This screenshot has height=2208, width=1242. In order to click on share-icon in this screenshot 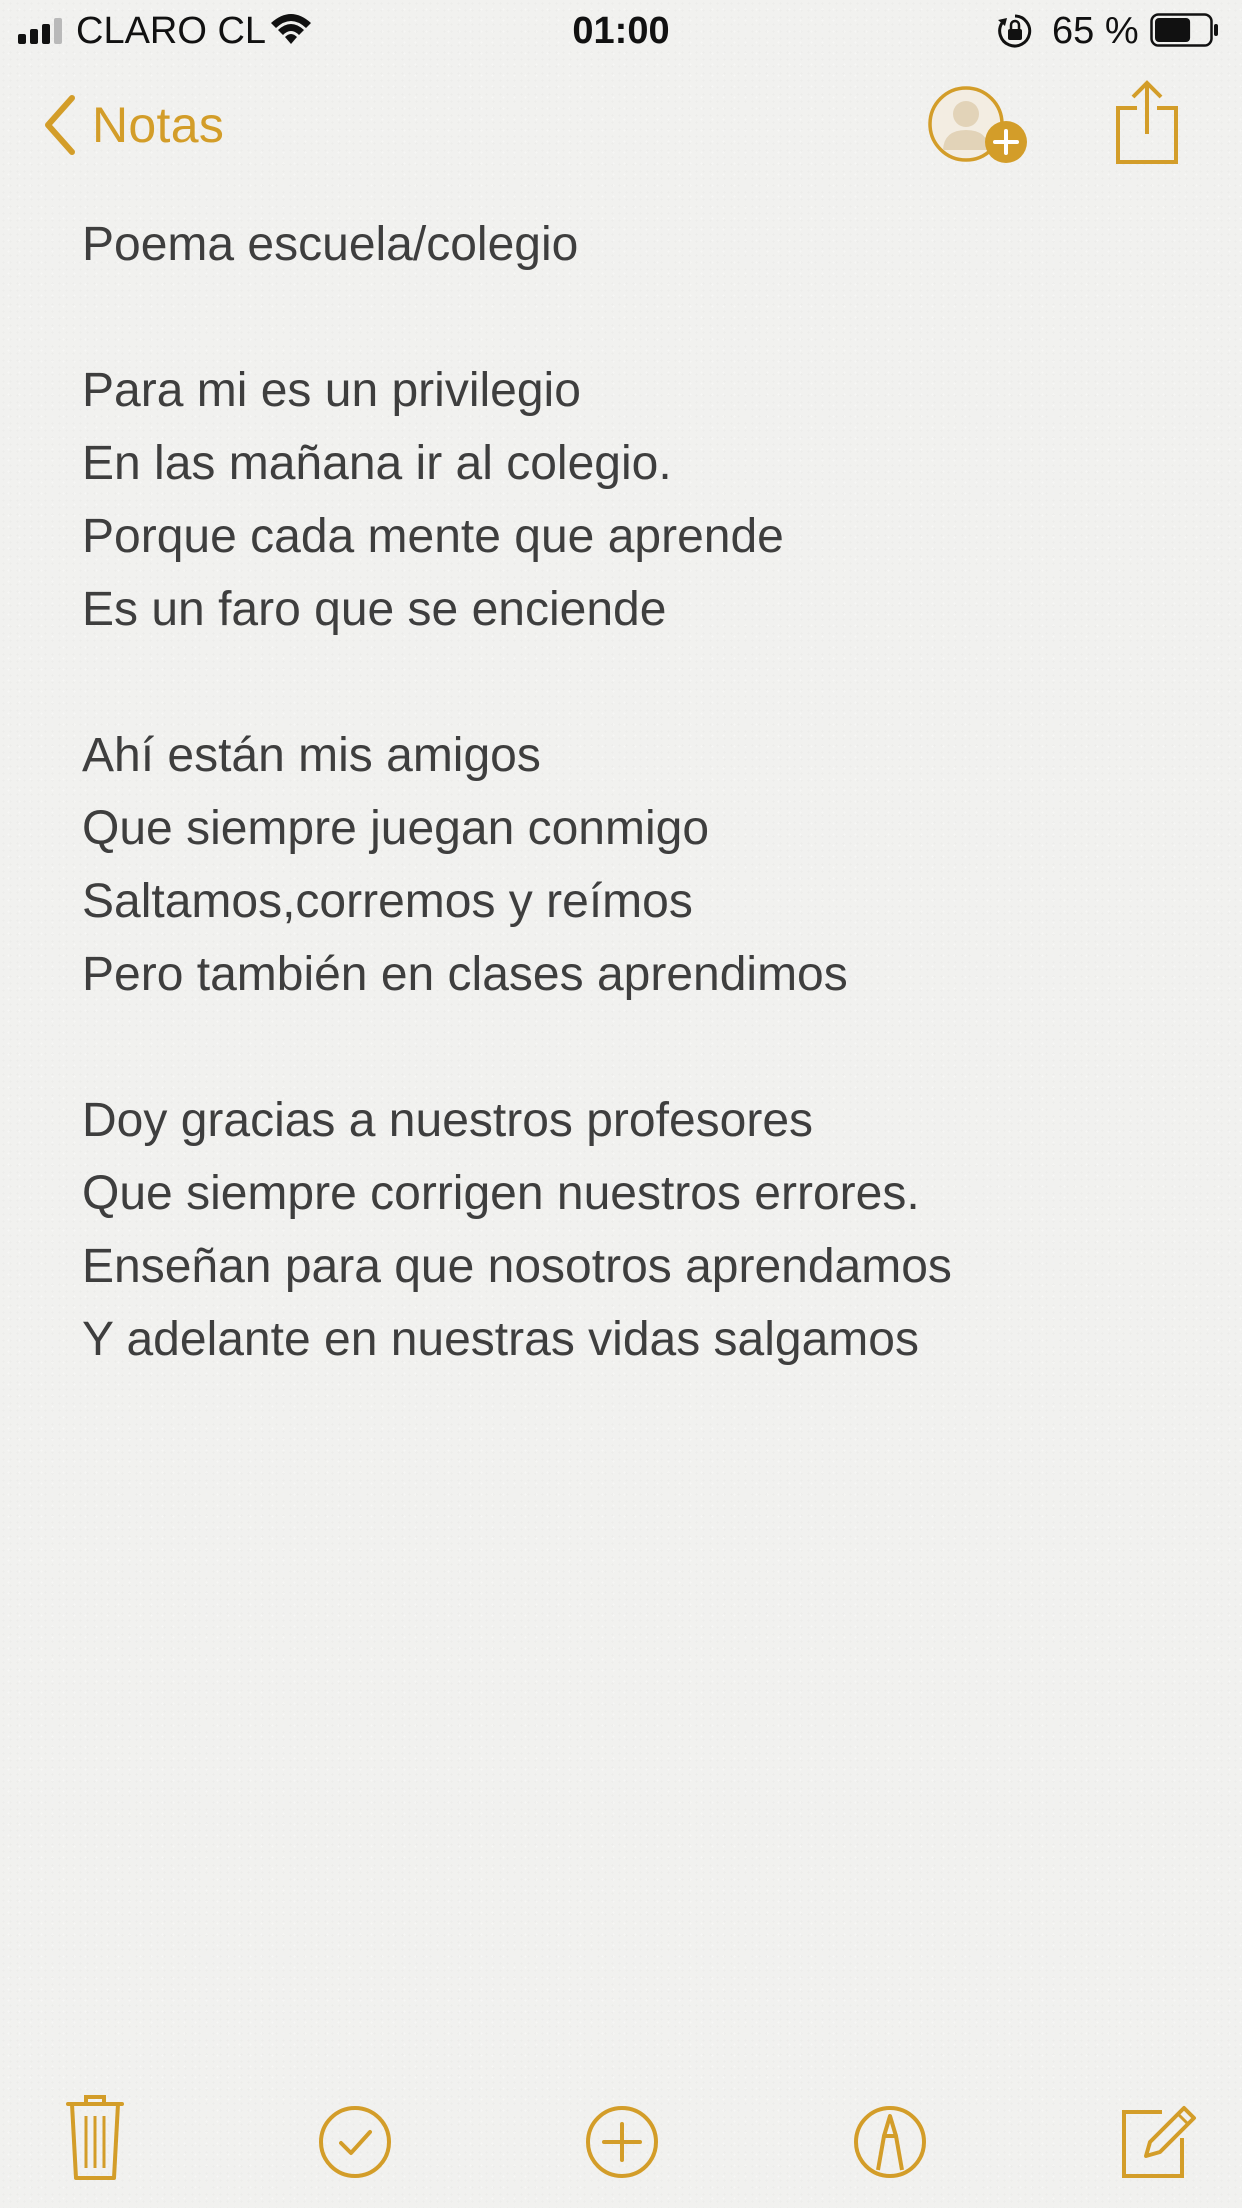, I will do `click(1147, 122)`.